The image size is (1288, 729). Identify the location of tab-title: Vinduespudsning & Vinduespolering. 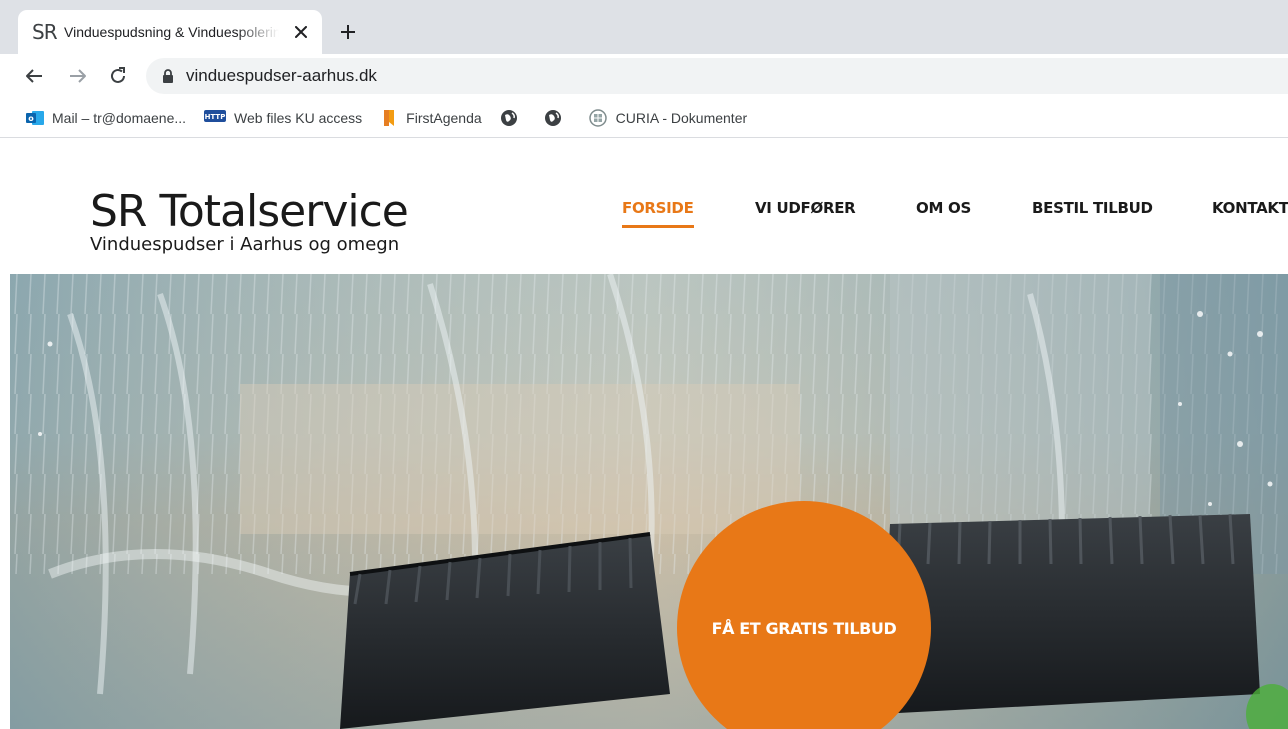
(171, 32).